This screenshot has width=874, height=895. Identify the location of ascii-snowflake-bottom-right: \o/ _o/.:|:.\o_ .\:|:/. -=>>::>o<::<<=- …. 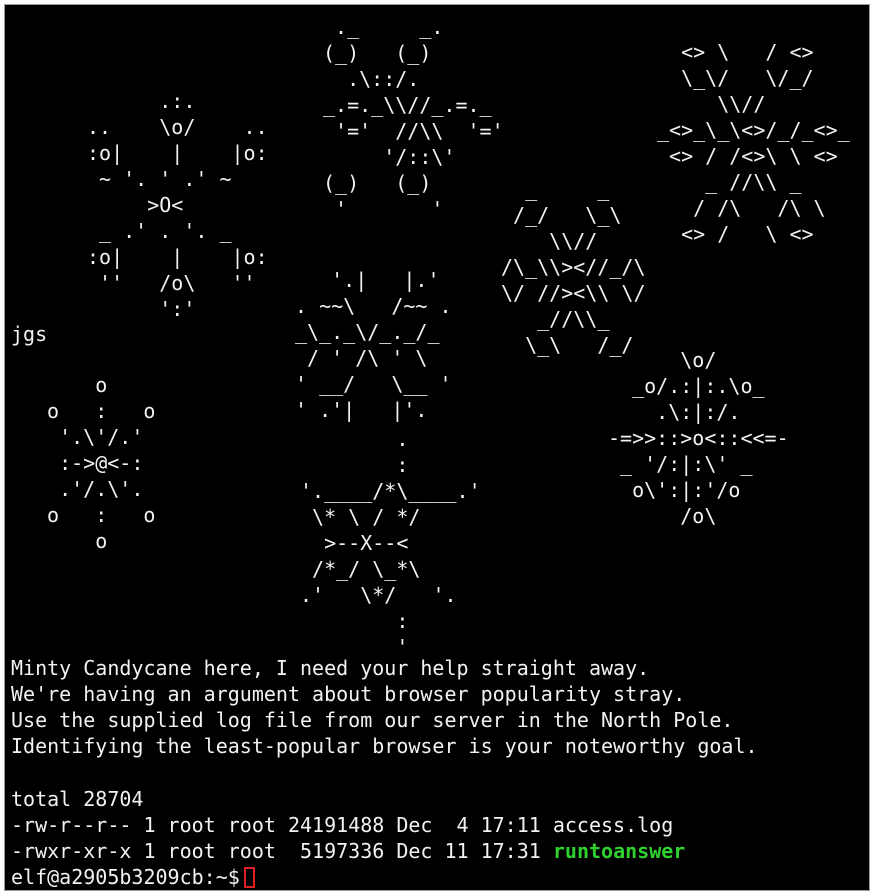
(698, 438).